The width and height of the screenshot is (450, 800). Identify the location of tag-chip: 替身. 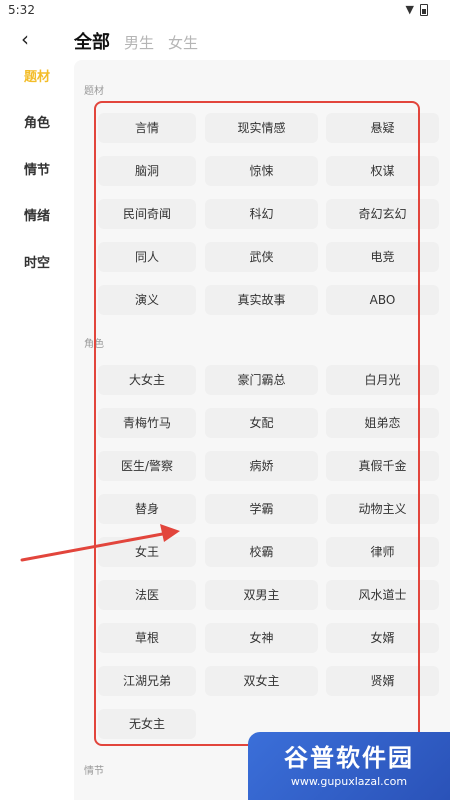
(147, 509).